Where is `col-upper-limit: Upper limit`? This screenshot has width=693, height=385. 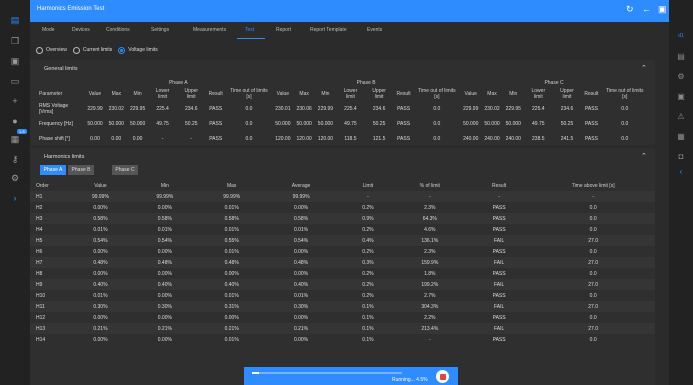 col-upper-limit: Upper limit is located at coordinates (191, 94).